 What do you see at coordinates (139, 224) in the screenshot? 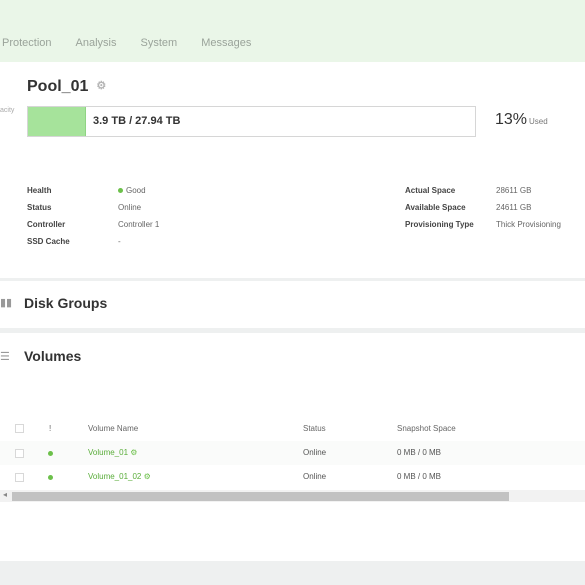
I see `controller-value: Controller 1` at bounding box center [139, 224].